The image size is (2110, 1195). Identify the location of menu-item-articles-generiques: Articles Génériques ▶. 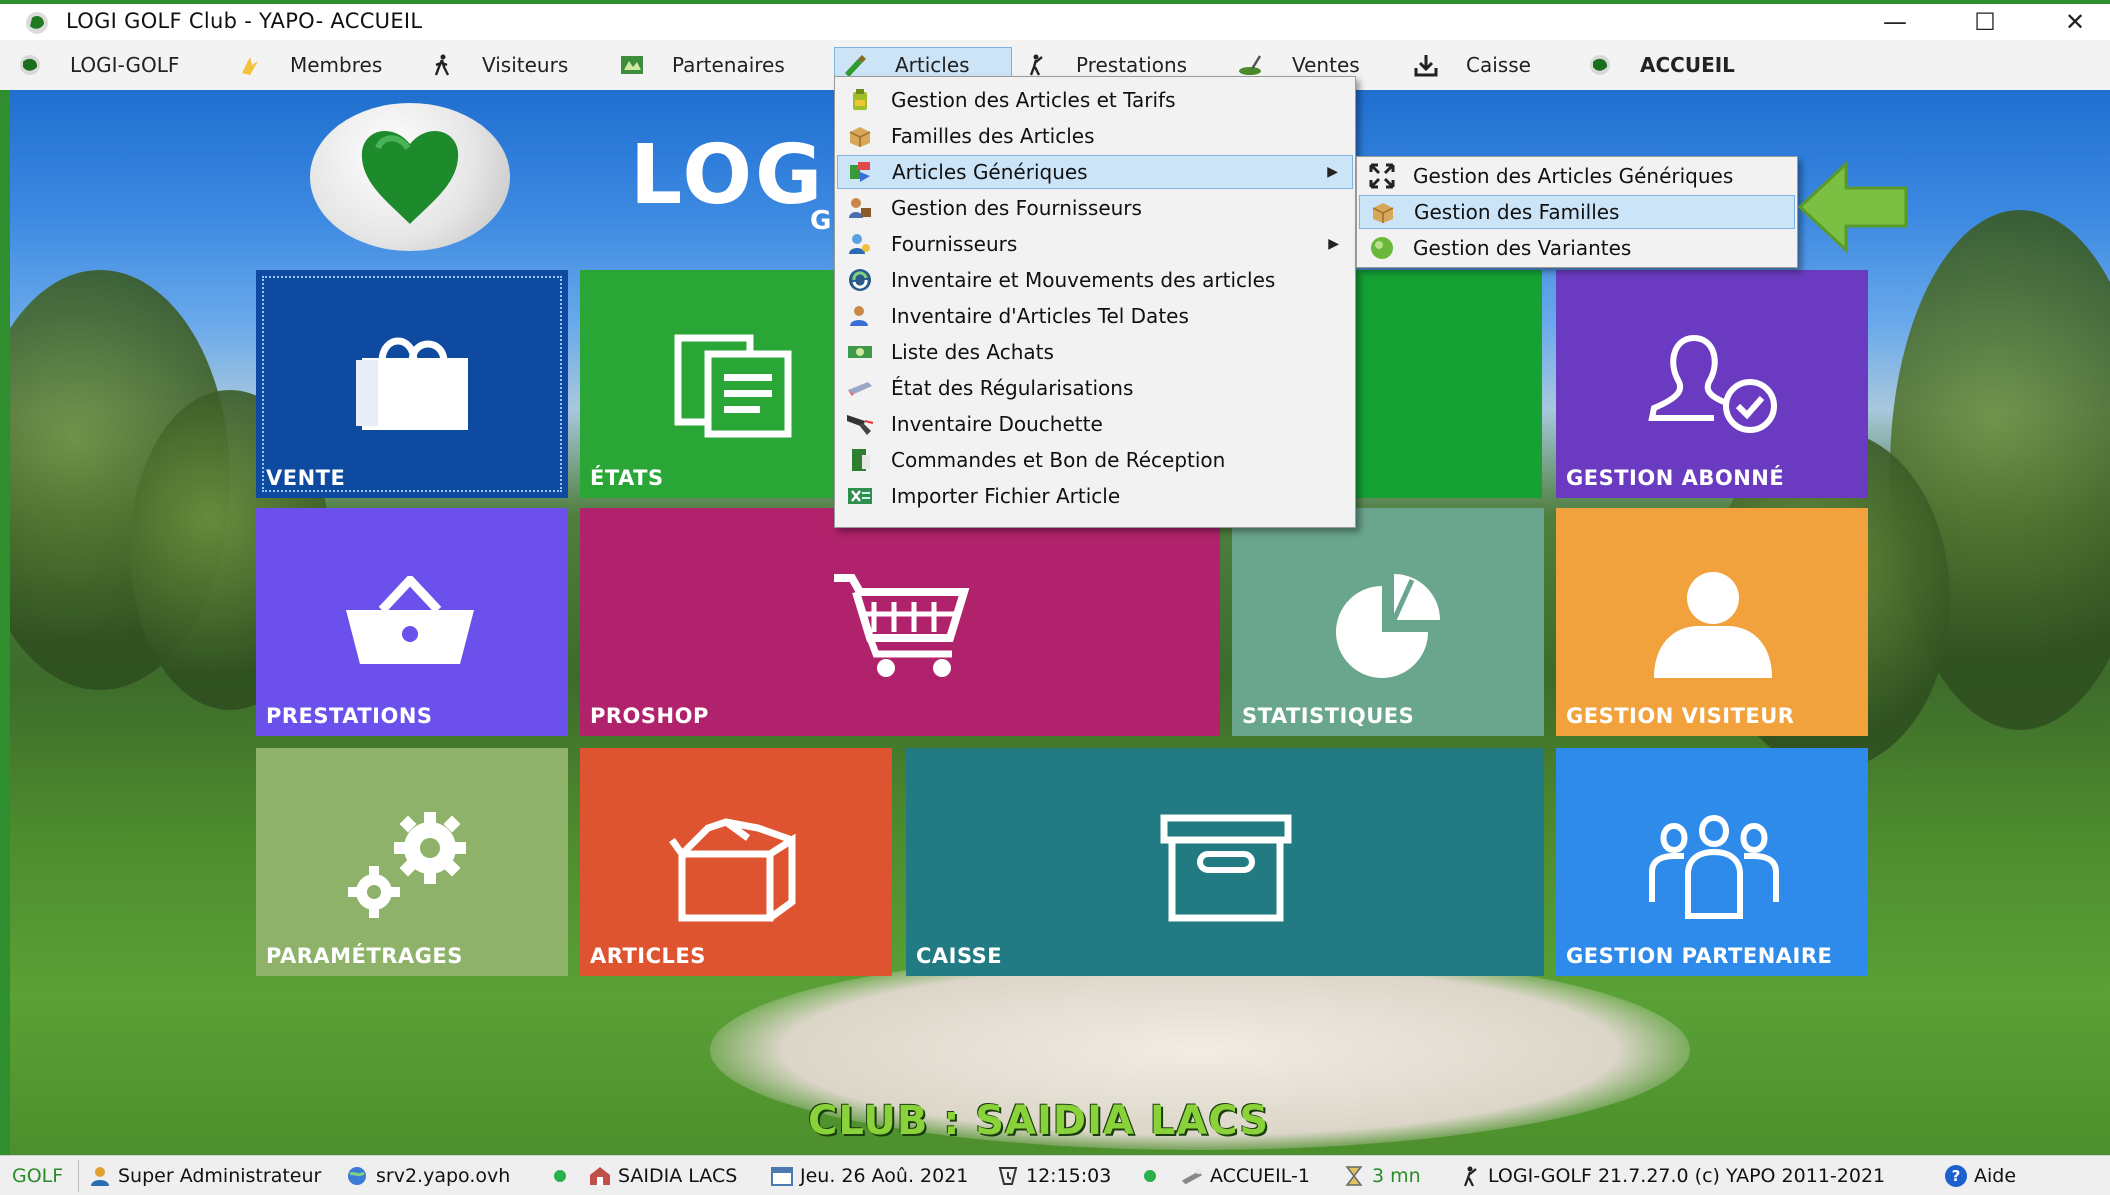
(1095, 172).